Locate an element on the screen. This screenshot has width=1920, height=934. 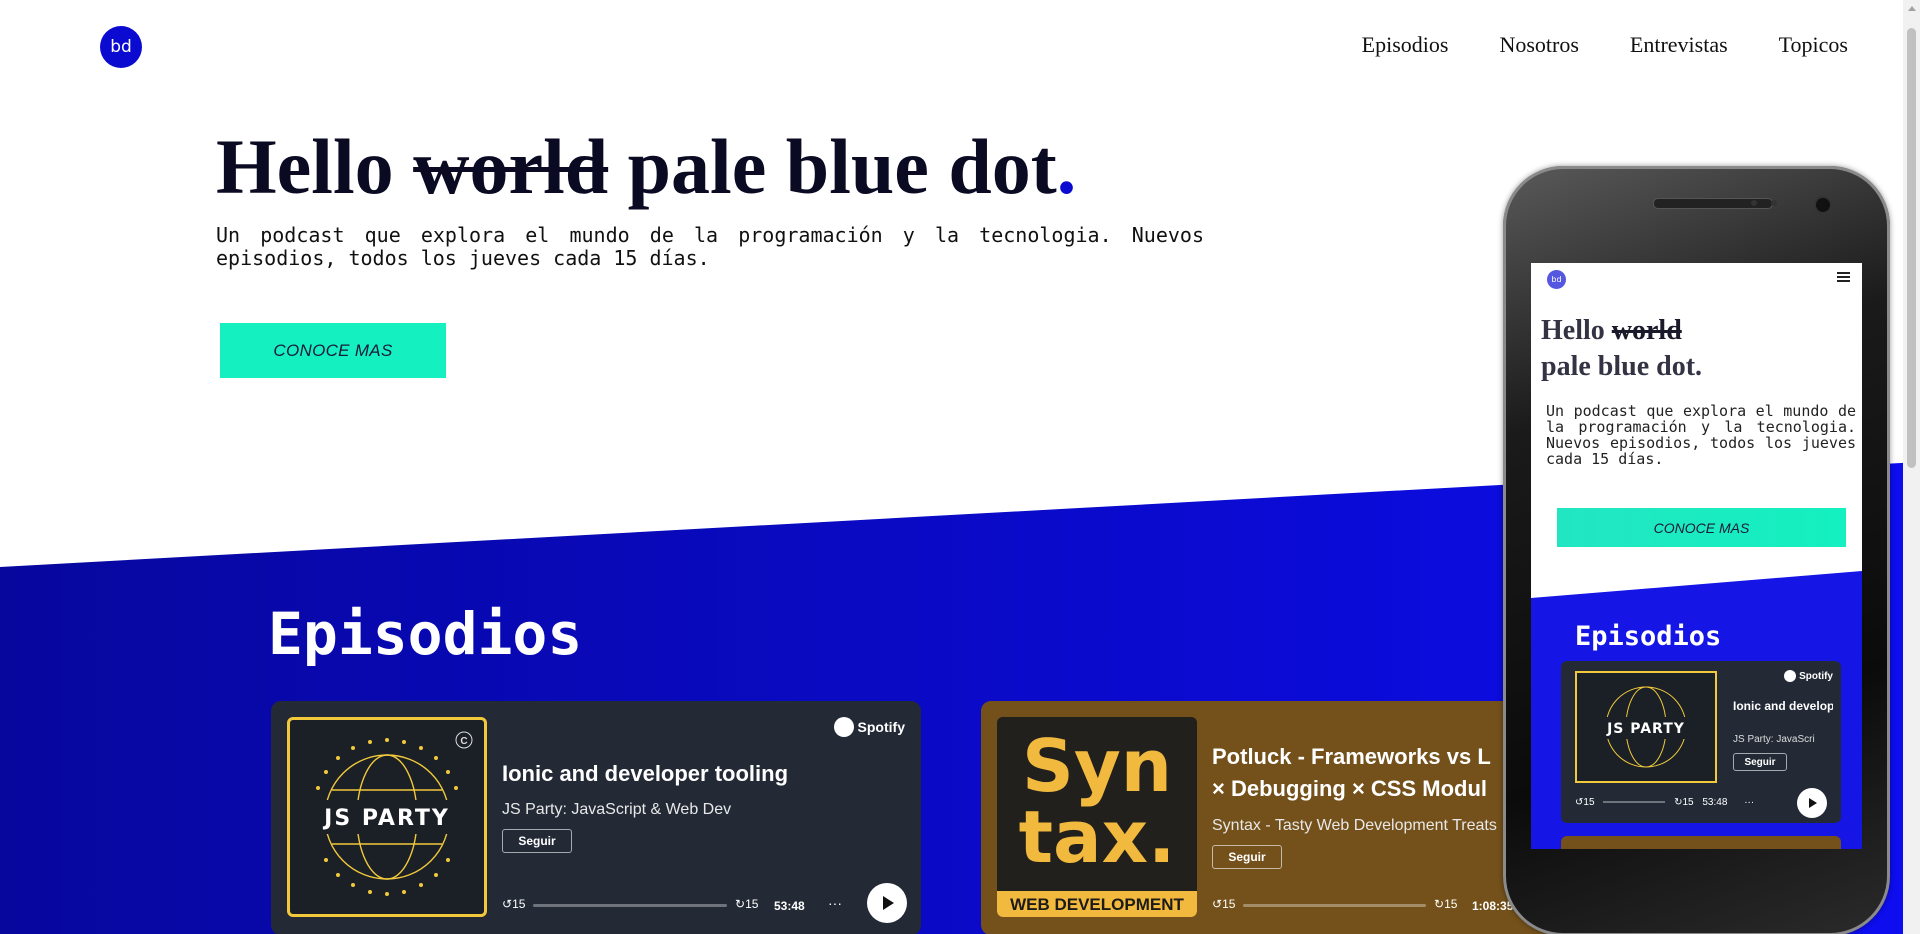
episode-cover-syntax: Syn tax. WEB DEVELOPMENT is located at coordinates (1097, 817).